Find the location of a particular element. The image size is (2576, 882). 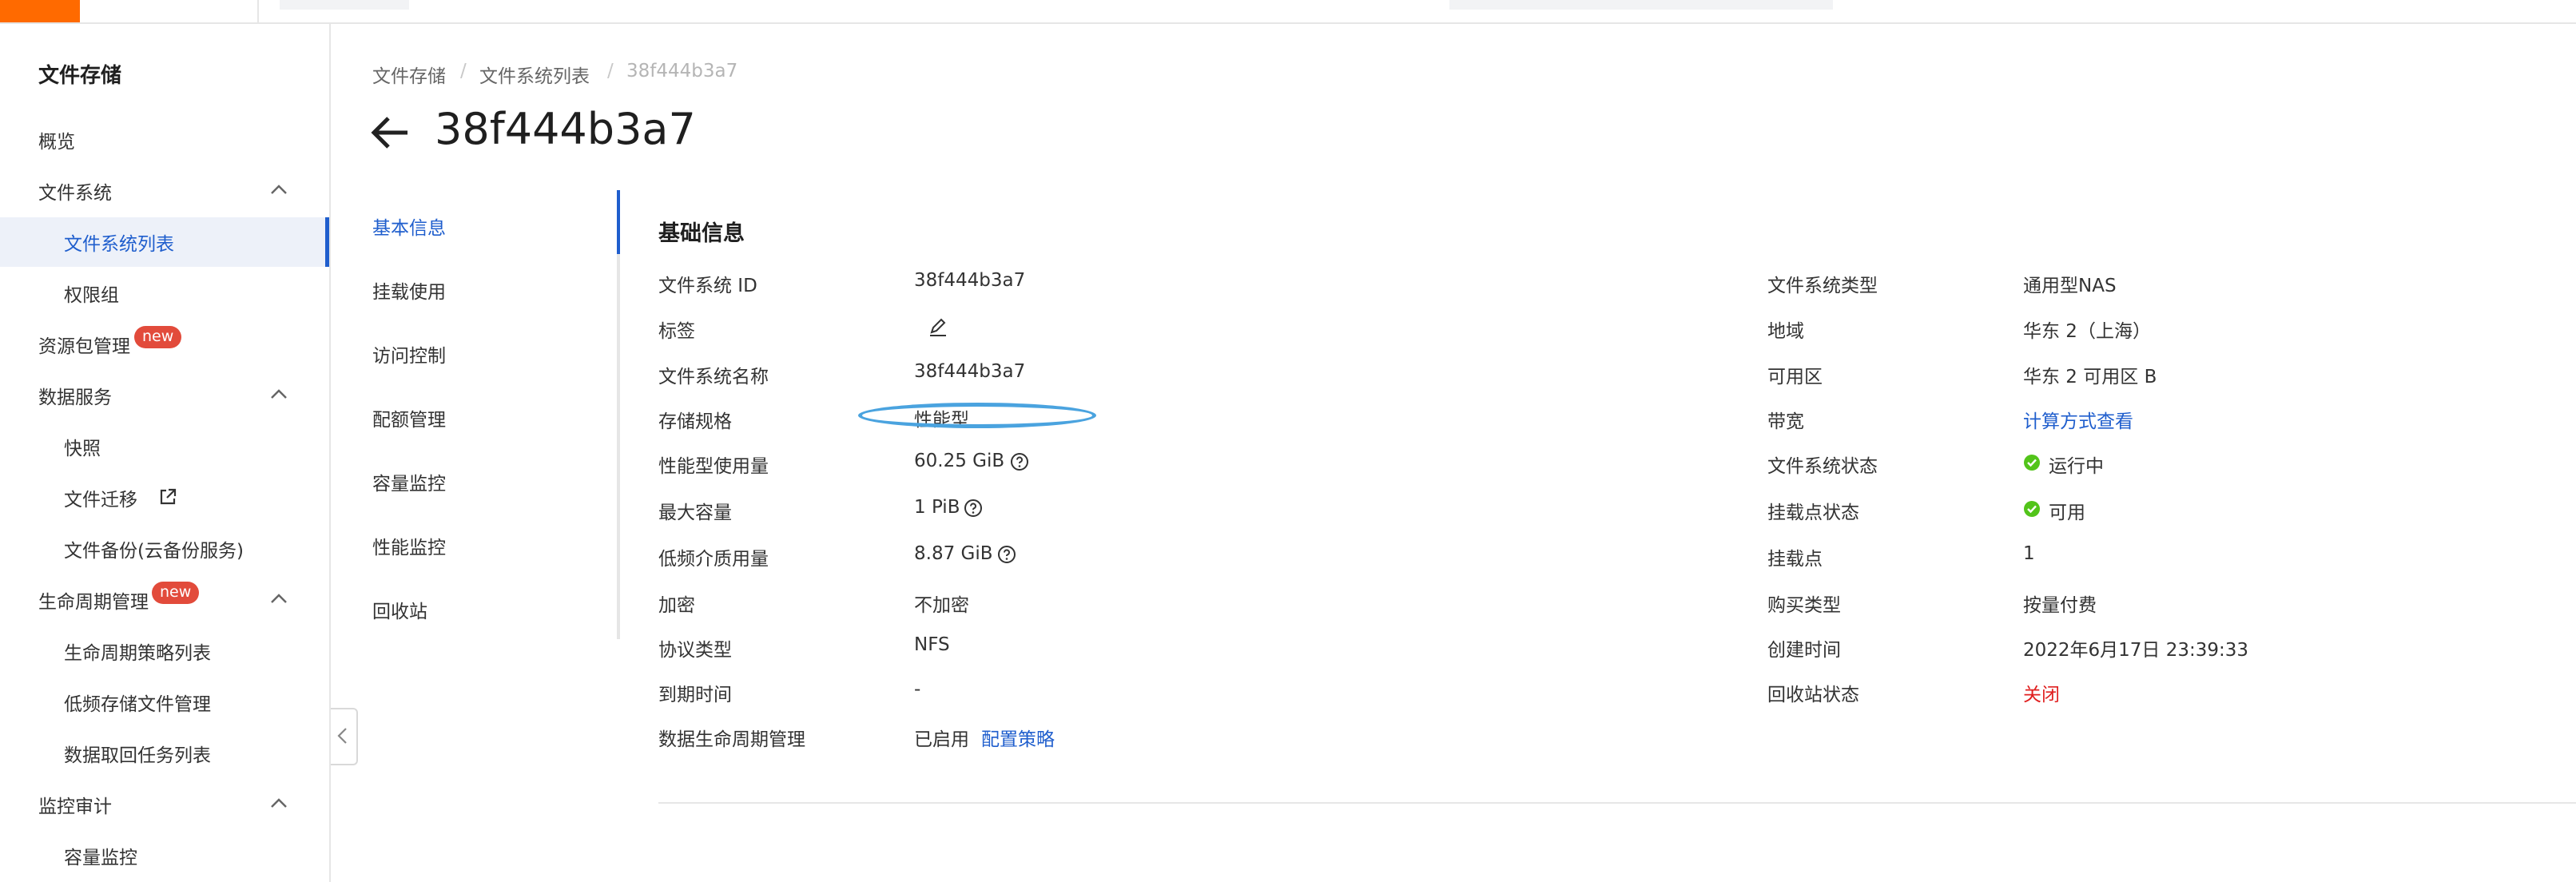

sidebar-item-low-frequency: 低频存储文件管理 is located at coordinates (137, 702).